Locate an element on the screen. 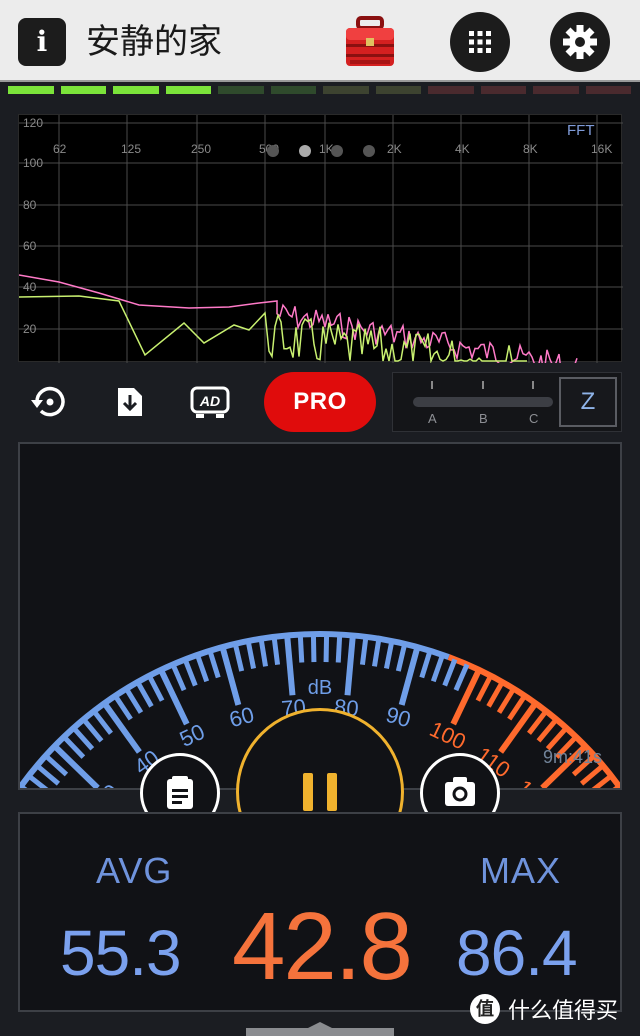 Image resolution: width=640 pixels, height=1036 pixels. watermark-logo: 值 is located at coordinates (485, 1009).